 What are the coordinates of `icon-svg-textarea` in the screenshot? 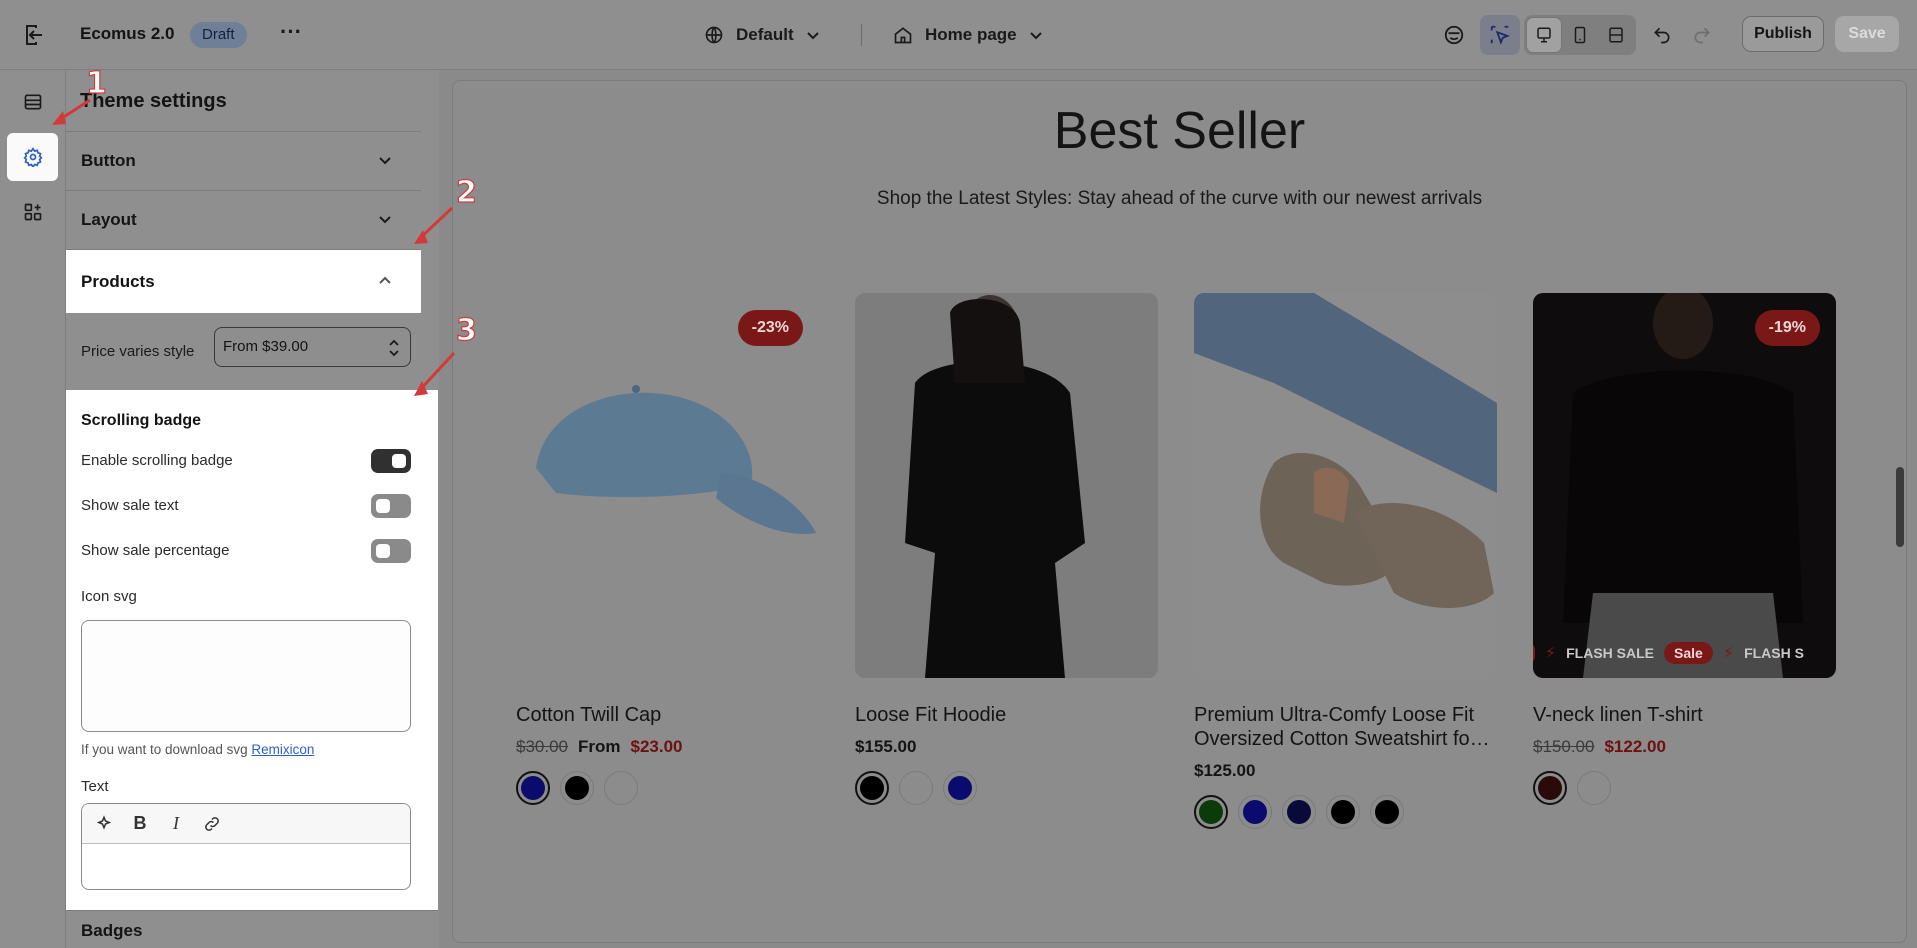 It's located at (246, 676).